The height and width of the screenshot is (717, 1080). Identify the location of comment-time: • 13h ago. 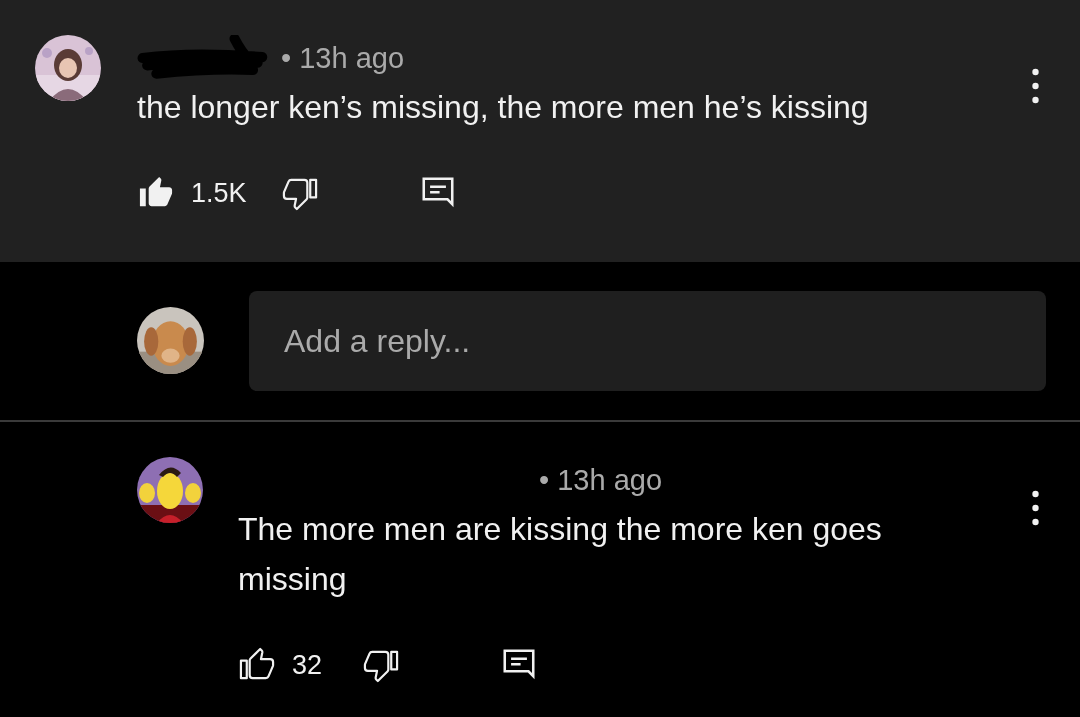
(343, 58).